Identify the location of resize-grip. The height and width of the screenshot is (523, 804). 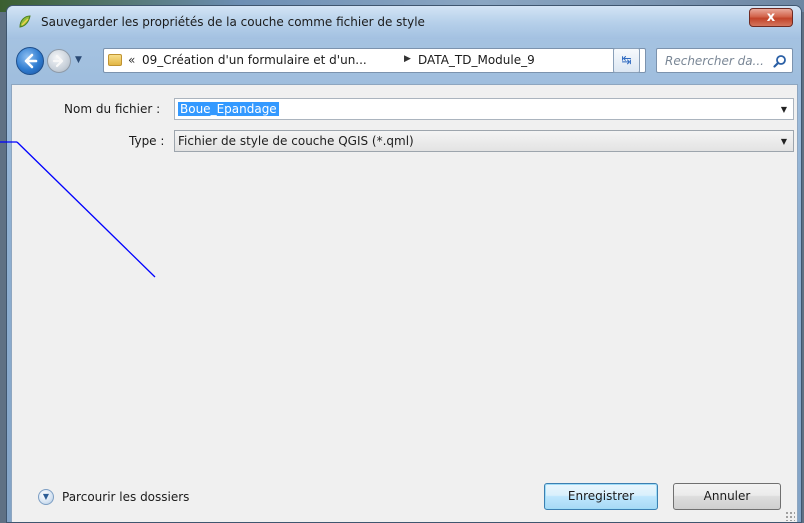
(790, 516).